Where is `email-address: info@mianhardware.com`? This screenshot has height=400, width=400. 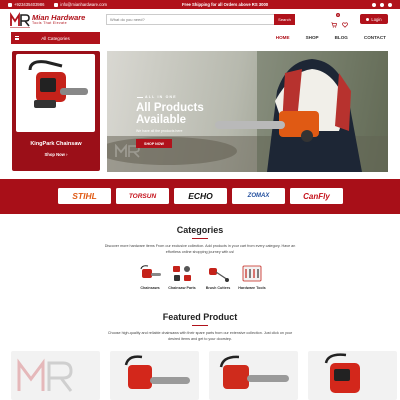 email-address: info@mianhardware.com is located at coordinates (84, 4).